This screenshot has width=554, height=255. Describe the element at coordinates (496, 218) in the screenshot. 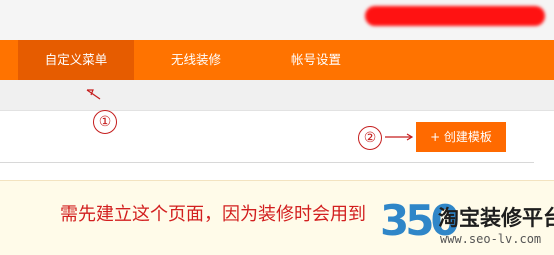

I see `watermark-name: 淘宝装修平台` at that location.